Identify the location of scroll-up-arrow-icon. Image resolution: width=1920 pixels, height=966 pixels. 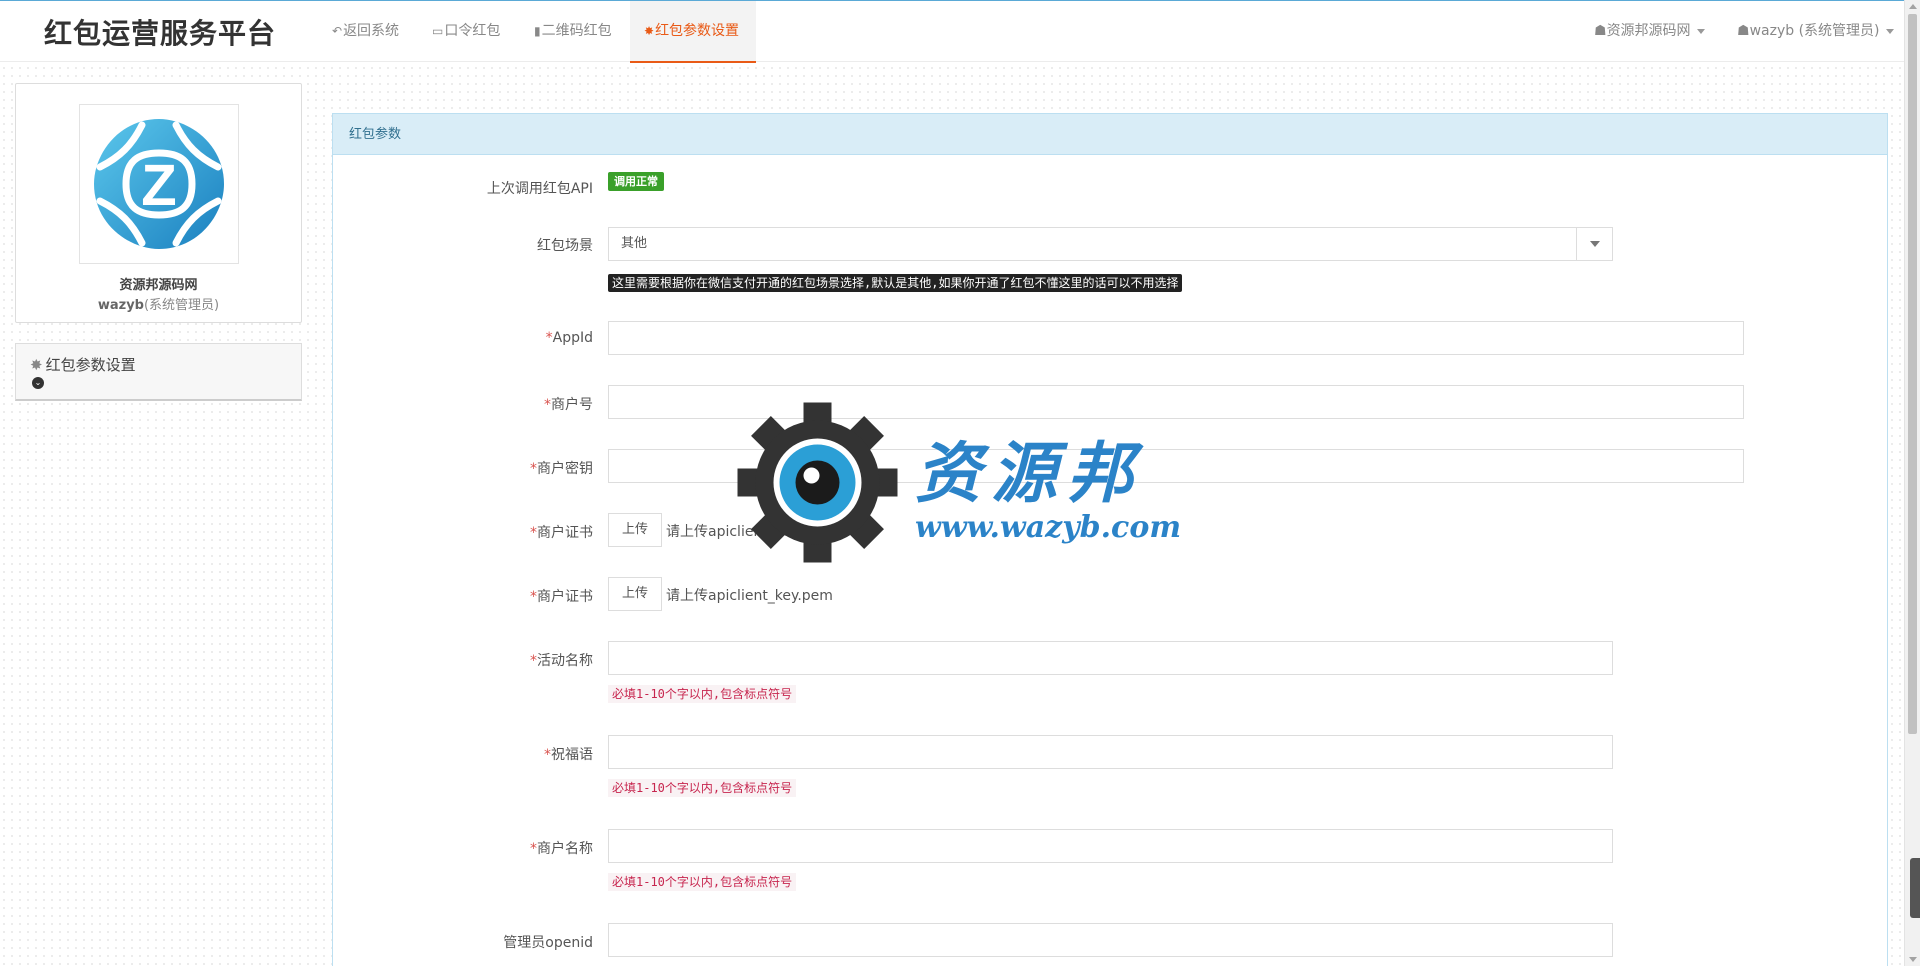
(1913, 6).